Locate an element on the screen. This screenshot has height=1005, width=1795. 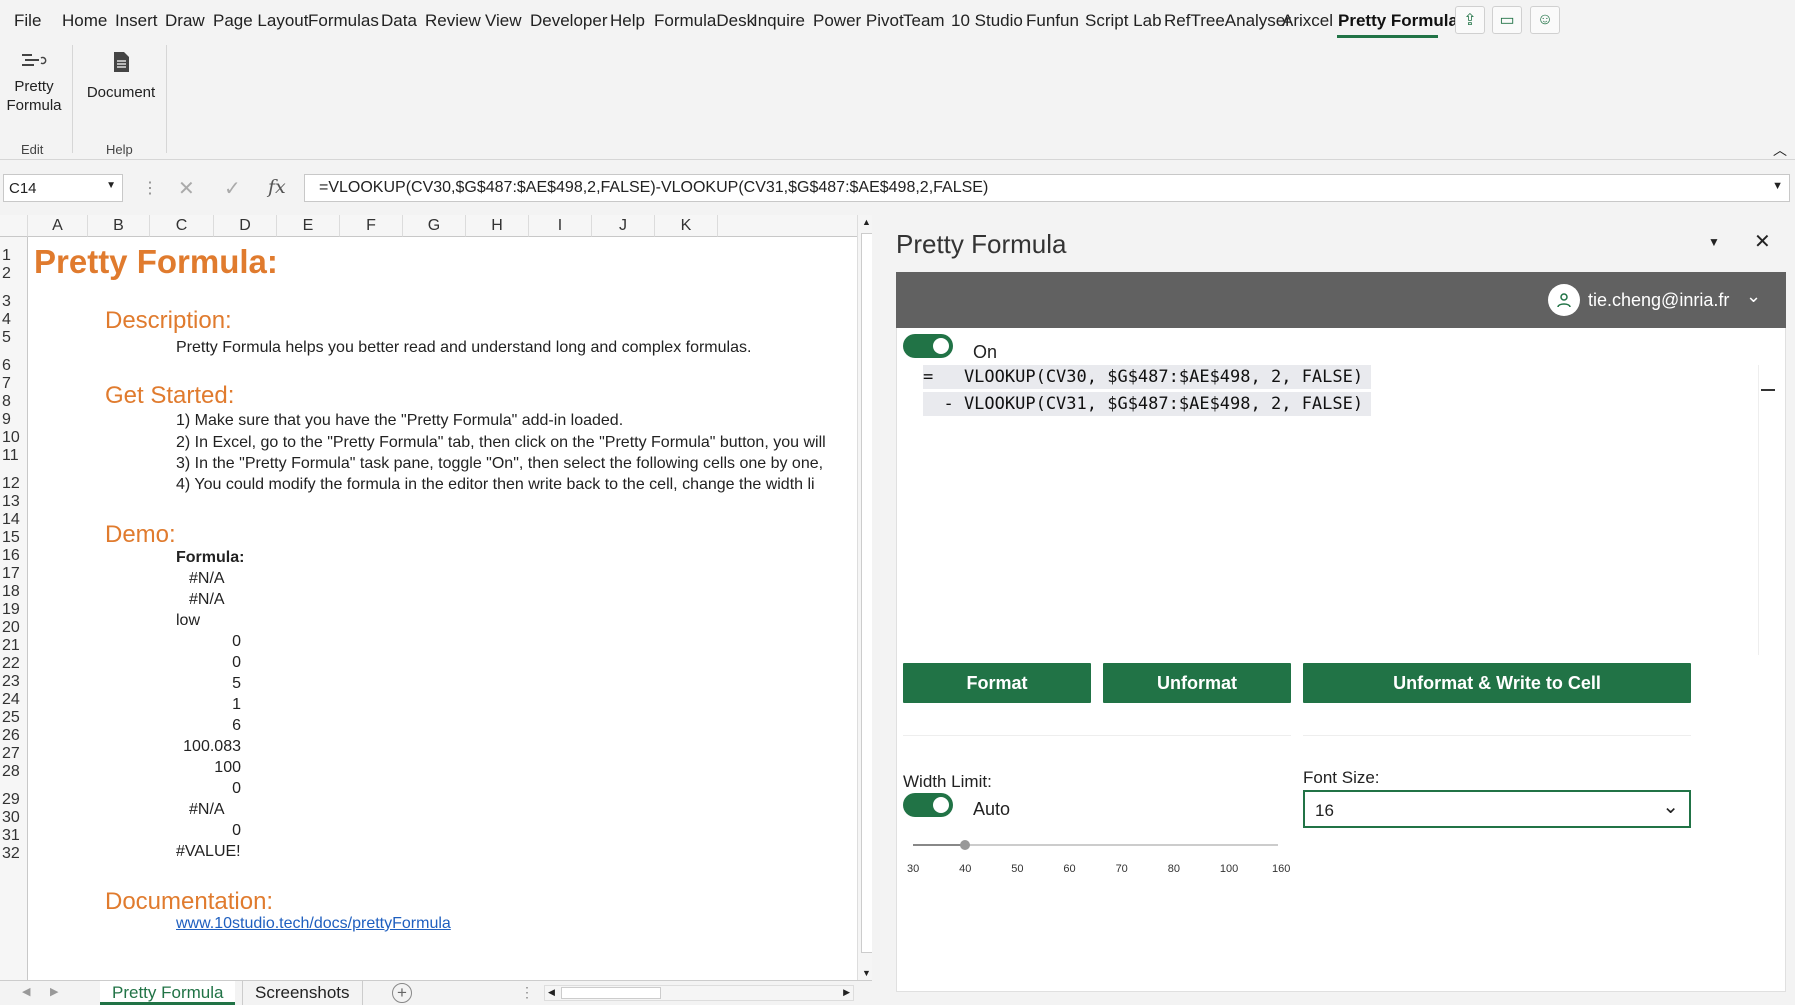
row-header: 11 is located at coordinates (14, 456).